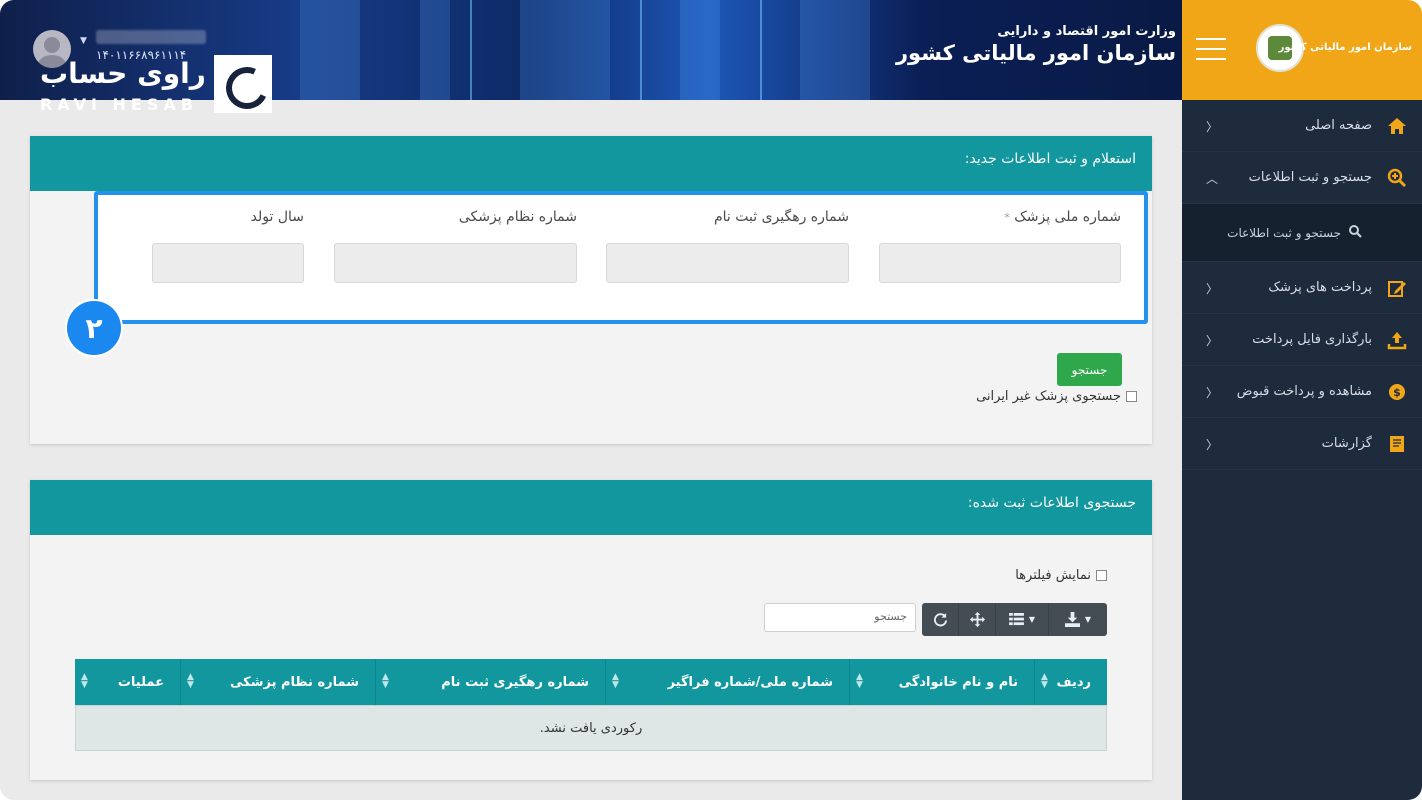  What do you see at coordinates (1131, 396) in the screenshot?
I see `foreign-doctor-checkbox` at bounding box center [1131, 396].